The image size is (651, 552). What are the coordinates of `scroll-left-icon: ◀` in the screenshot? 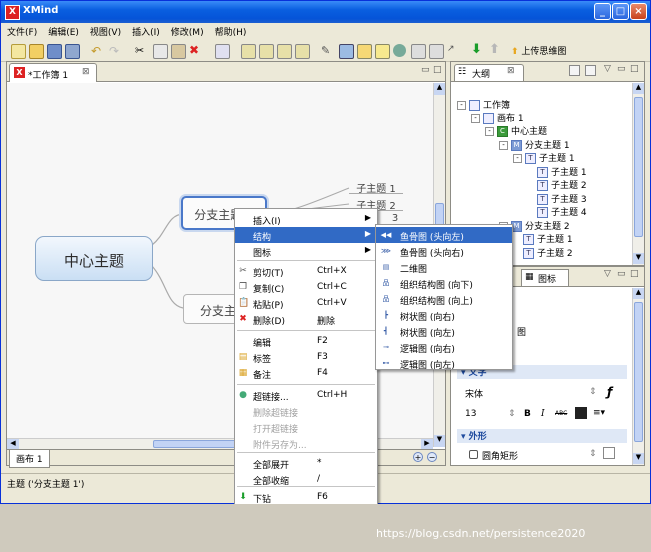 It's located at (13, 444).